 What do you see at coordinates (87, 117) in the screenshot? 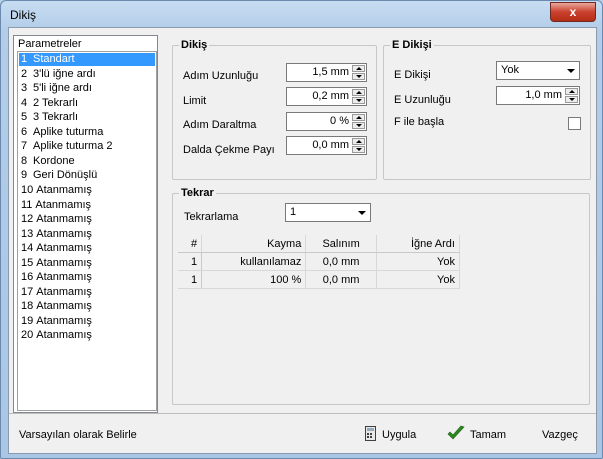
I see `list-item: 5 3 Tekrarlı` at bounding box center [87, 117].